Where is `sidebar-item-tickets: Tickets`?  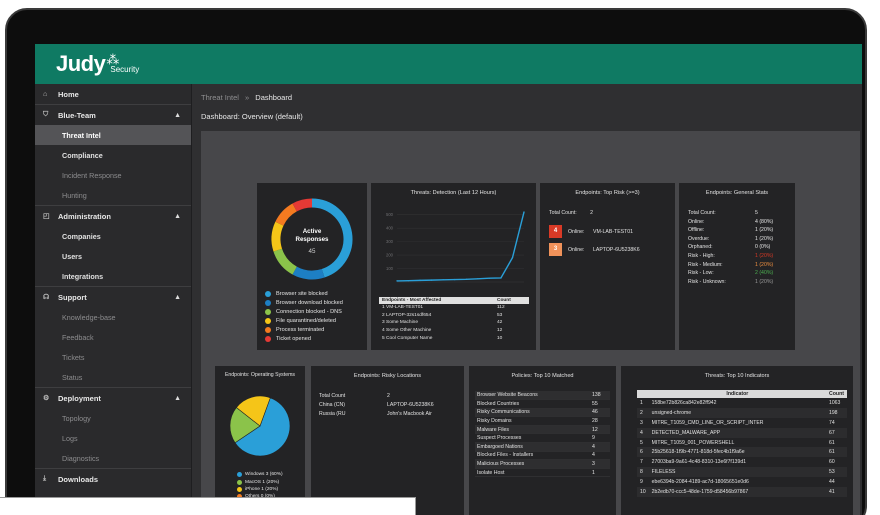
sidebar-item-tickets: Tickets is located at coordinates (113, 357).